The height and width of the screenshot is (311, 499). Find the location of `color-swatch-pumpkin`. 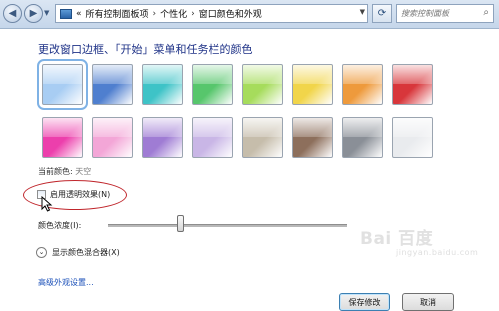

color-swatch-pumpkin is located at coordinates (312, 84).